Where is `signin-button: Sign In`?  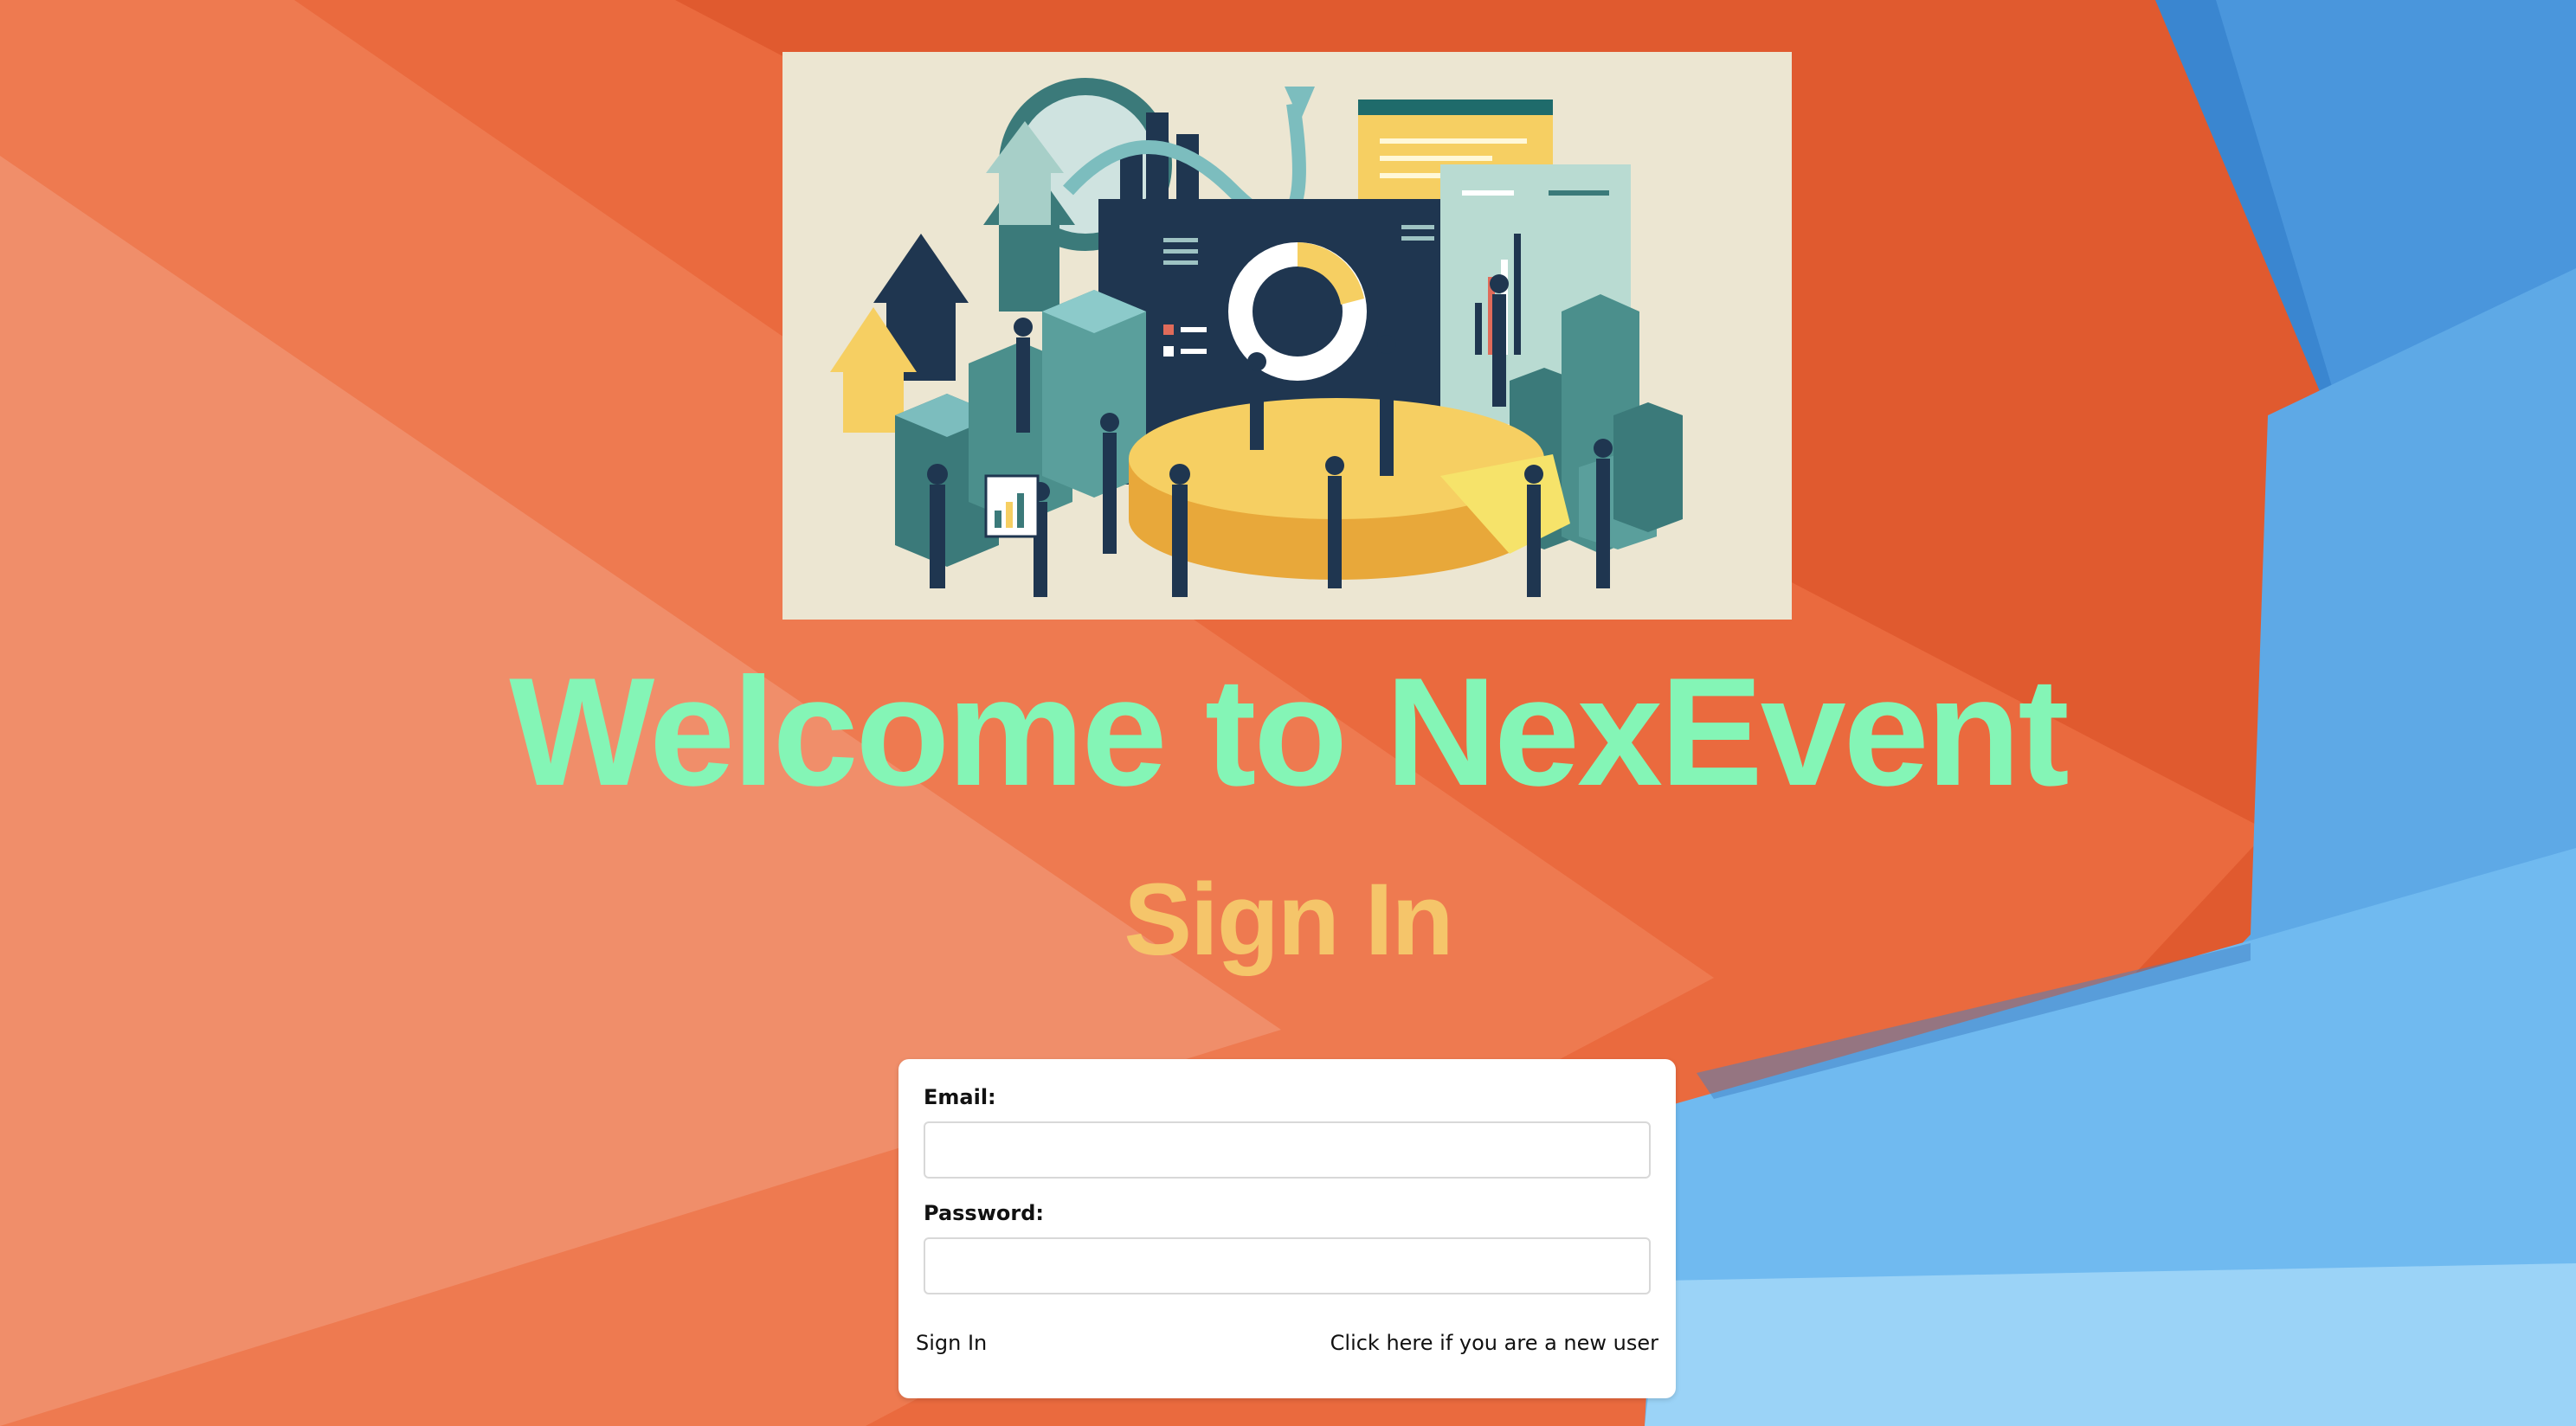
signin-button: Sign In is located at coordinates (951, 1342).